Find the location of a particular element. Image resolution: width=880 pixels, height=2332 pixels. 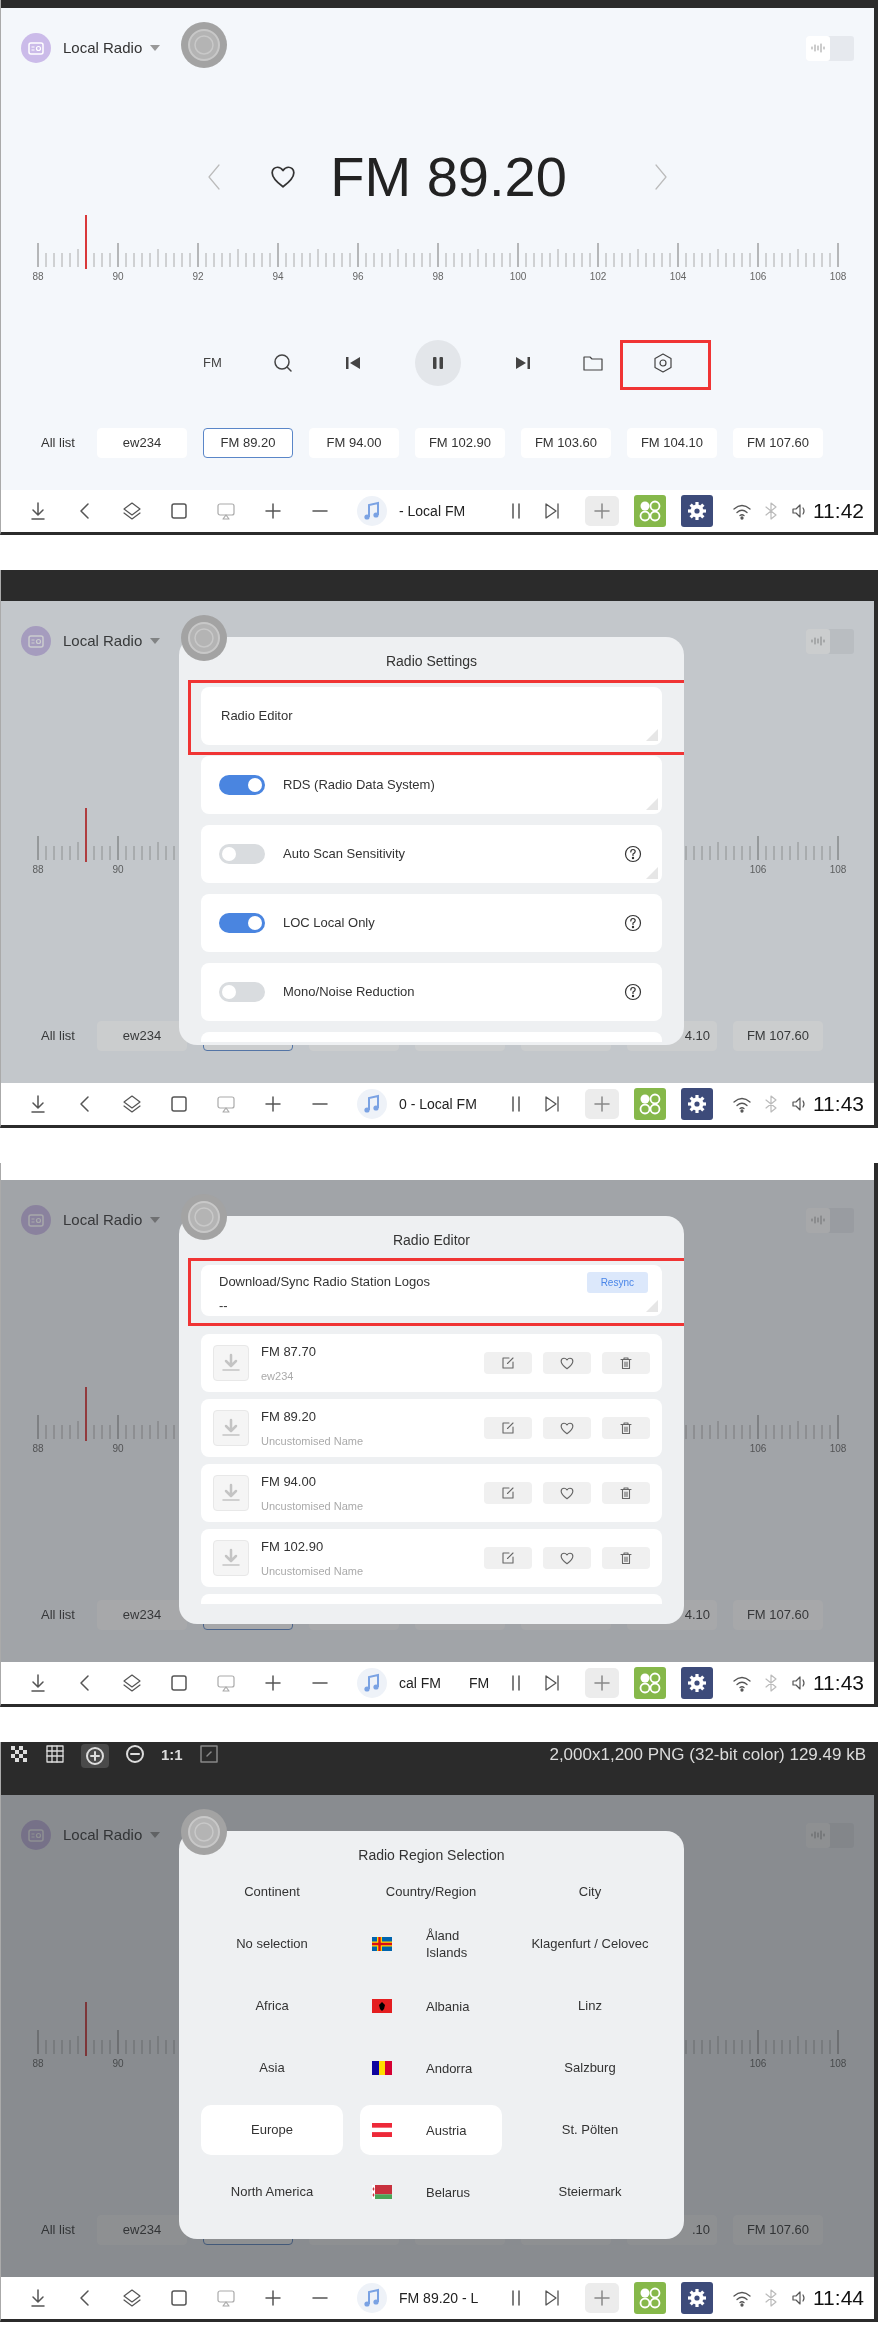

zoom-in-button is located at coordinates (95, 1756).